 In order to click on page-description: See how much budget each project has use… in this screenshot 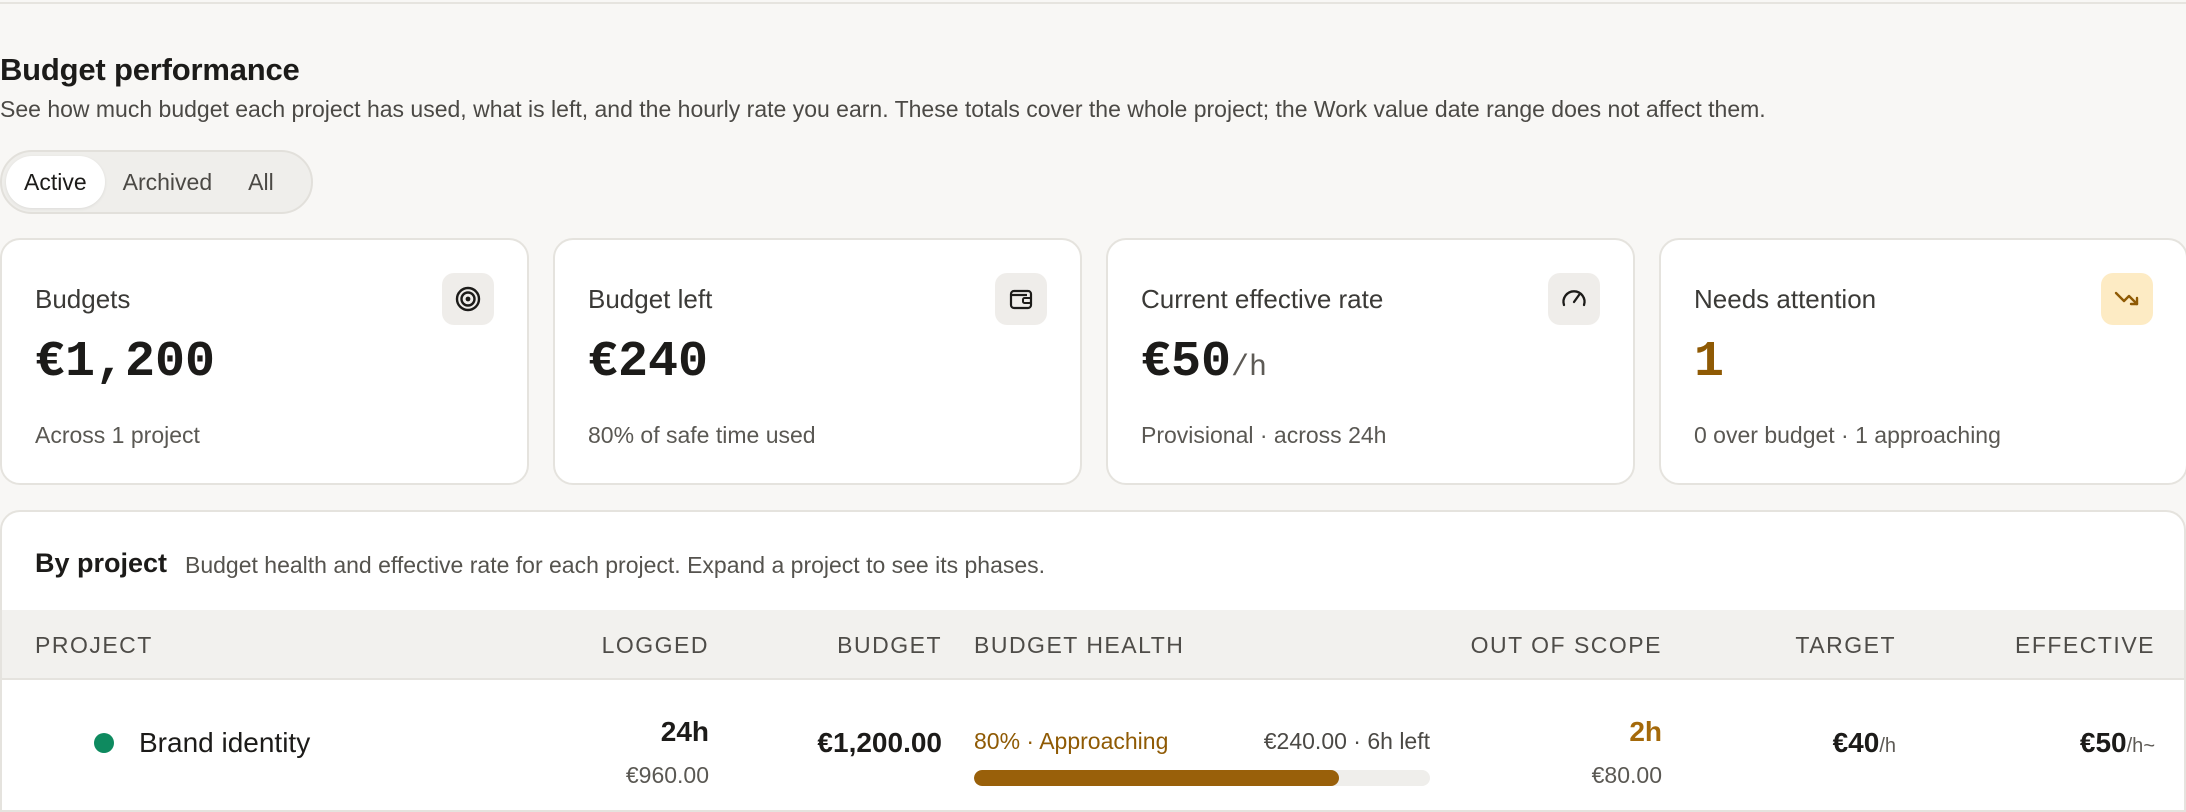, I will do `click(883, 109)`.